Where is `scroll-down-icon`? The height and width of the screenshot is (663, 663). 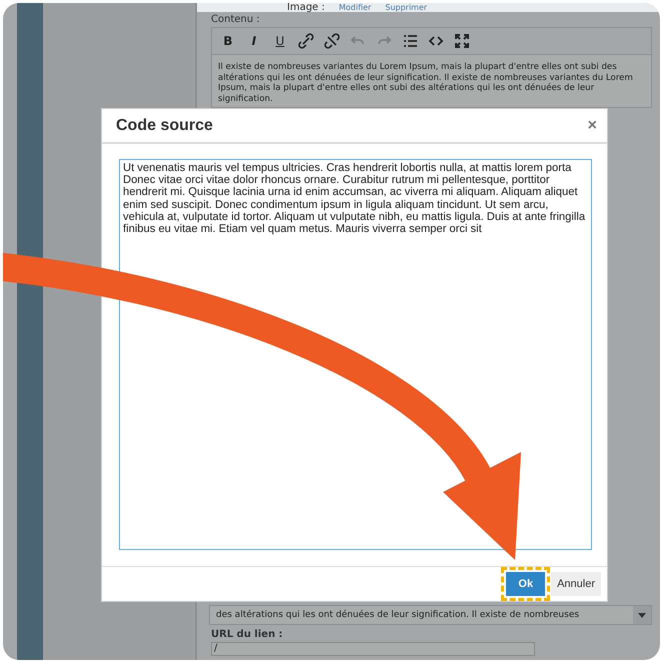 scroll-down-icon is located at coordinates (642, 615).